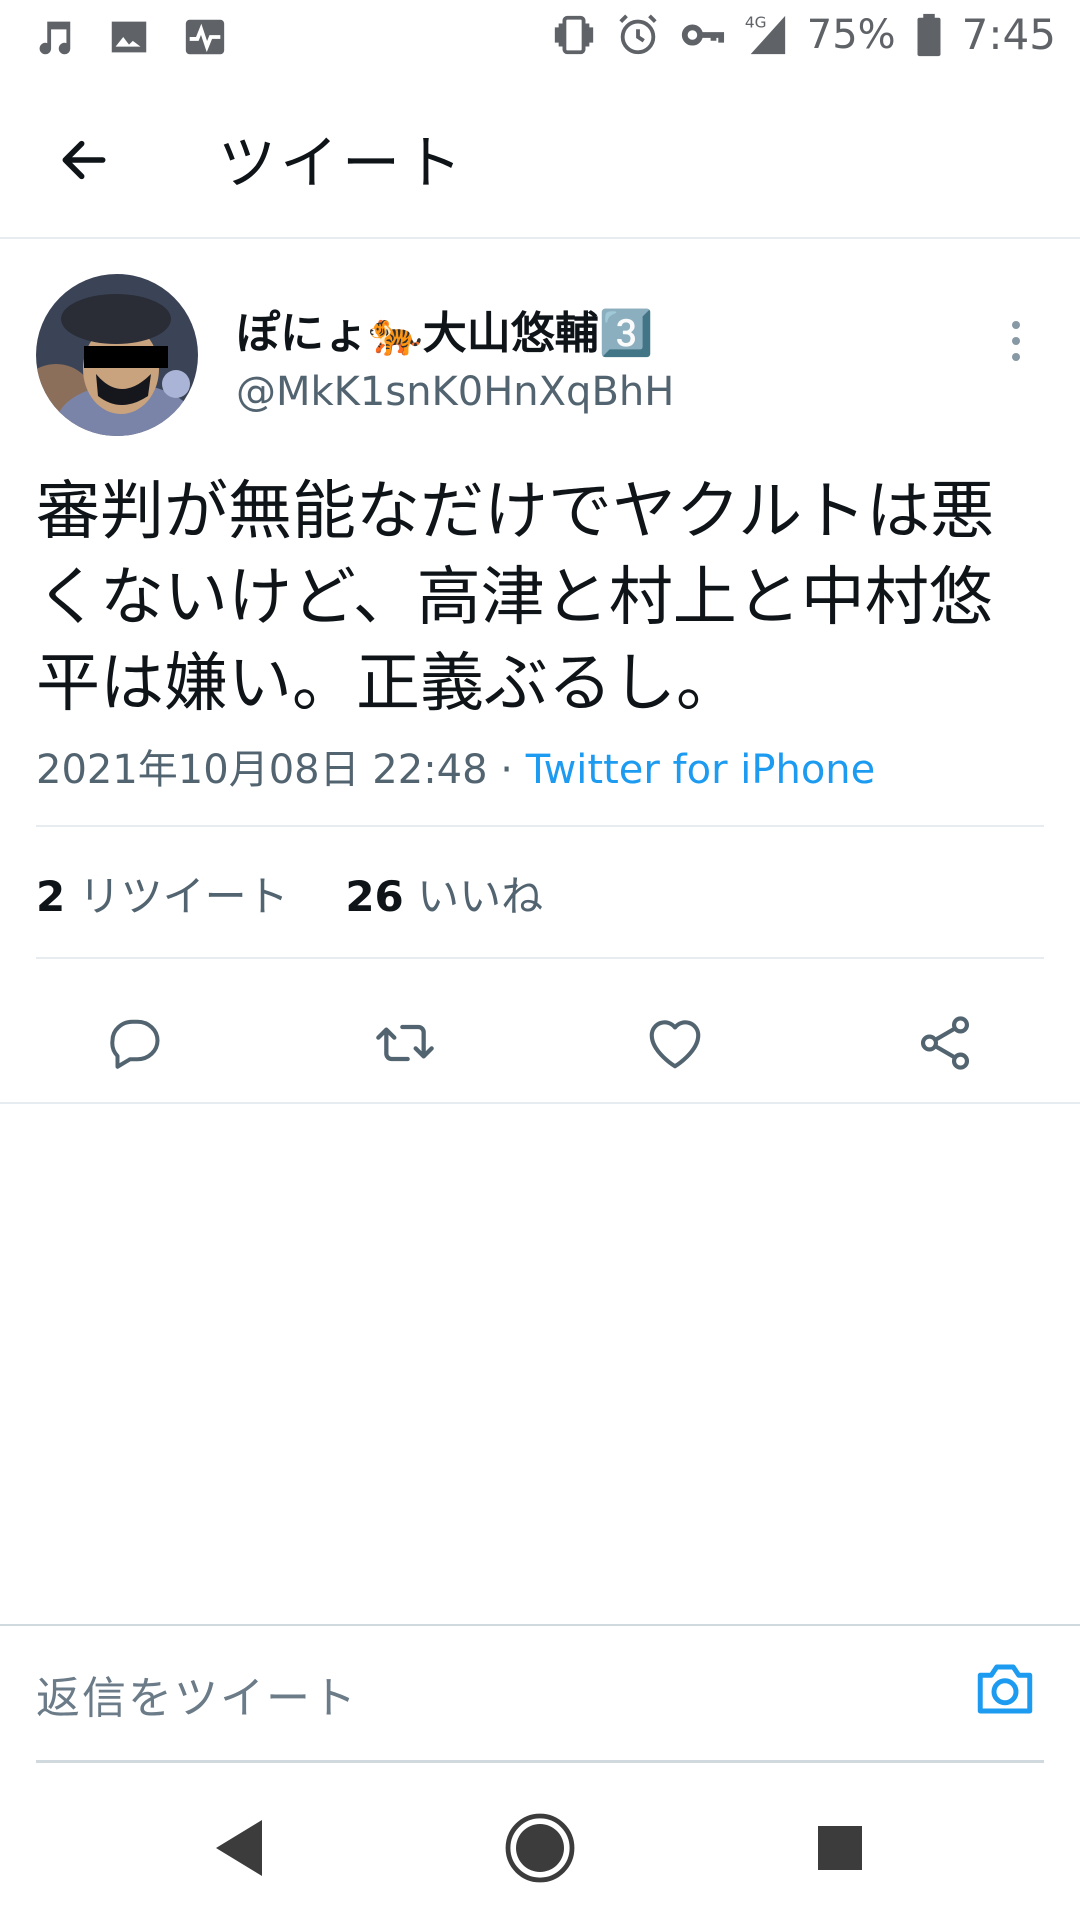 The image size is (1080, 1920). Describe the element at coordinates (51, 896) in the screenshot. I see `retweet-count: 2` at that location.